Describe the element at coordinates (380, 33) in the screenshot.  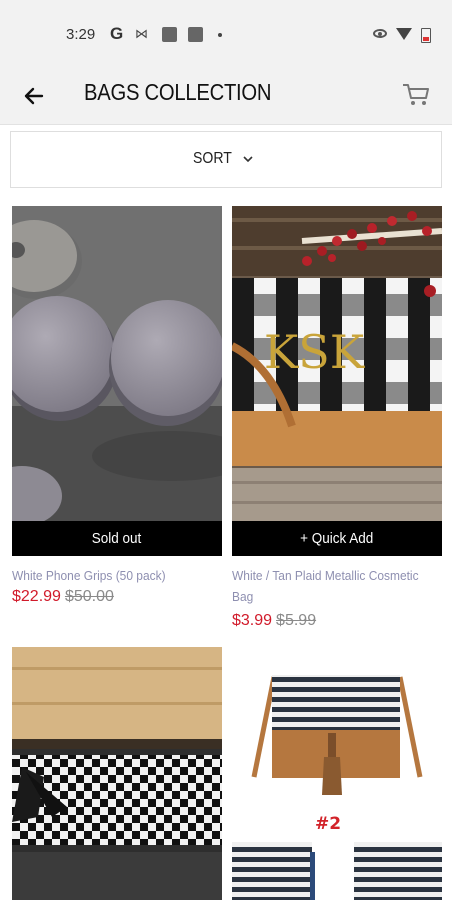
I see `eye-icon` at that location.